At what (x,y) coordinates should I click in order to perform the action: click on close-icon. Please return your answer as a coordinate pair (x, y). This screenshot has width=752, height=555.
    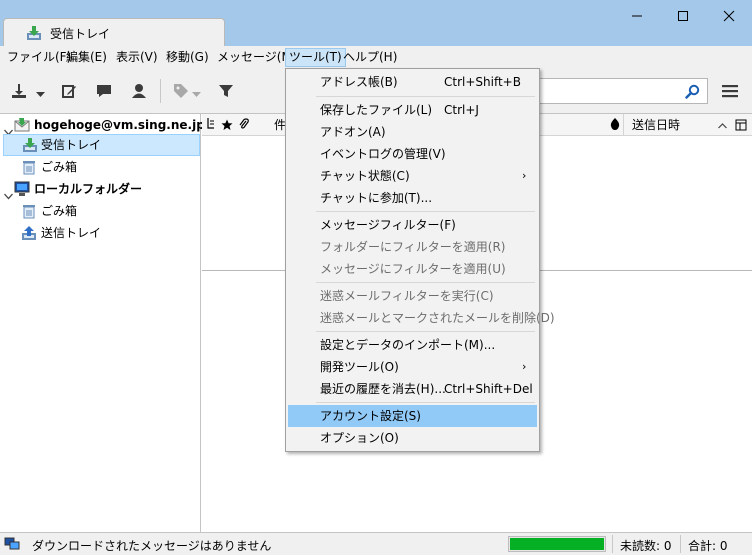
    Looking at the image, I should click on (729, 16).